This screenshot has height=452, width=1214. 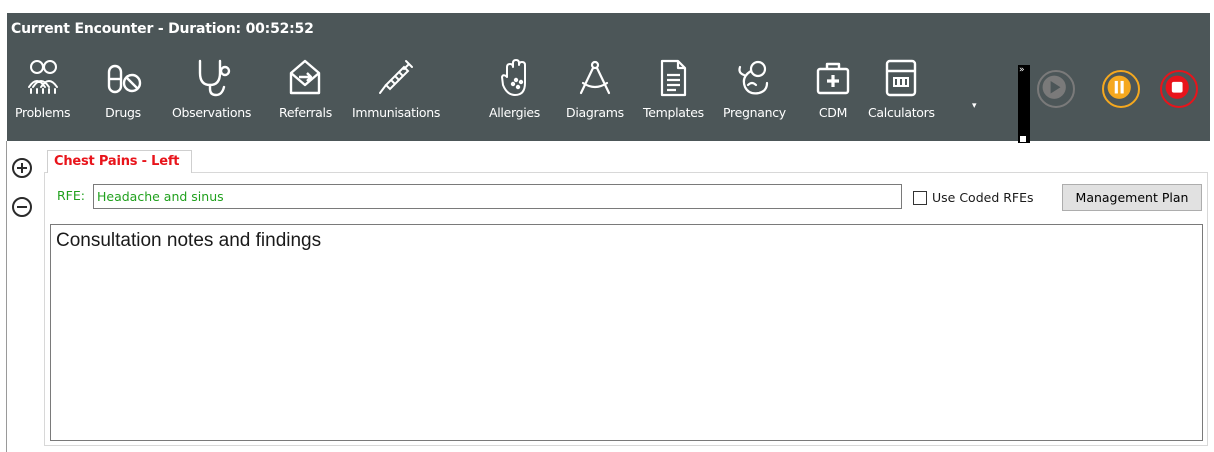 I want to click on use-coded-rfes-checkbox, so click(x=920, y=198).